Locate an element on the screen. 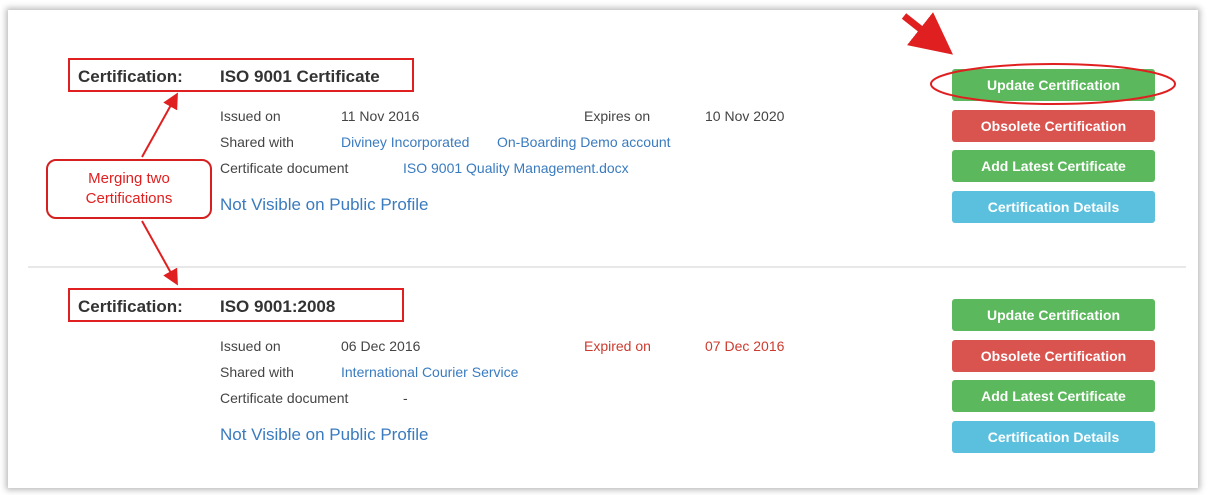  expiry-date: 07 Dec 2016 is located at coordinates (745, 346).